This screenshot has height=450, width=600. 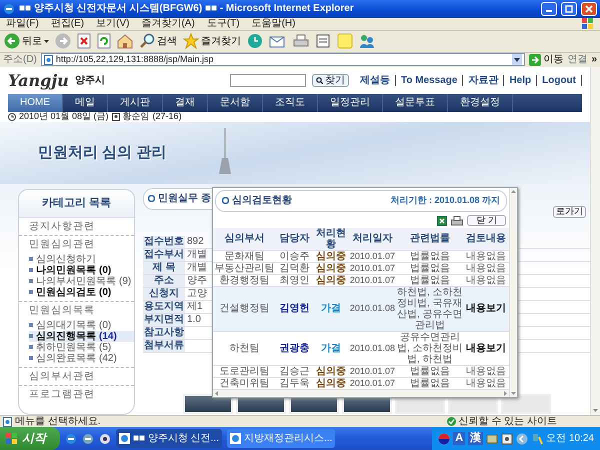 What do you see at coordinates (595, 240) in the screenshot?
I see `page-scrollbar` at bounding box center [595, 240].